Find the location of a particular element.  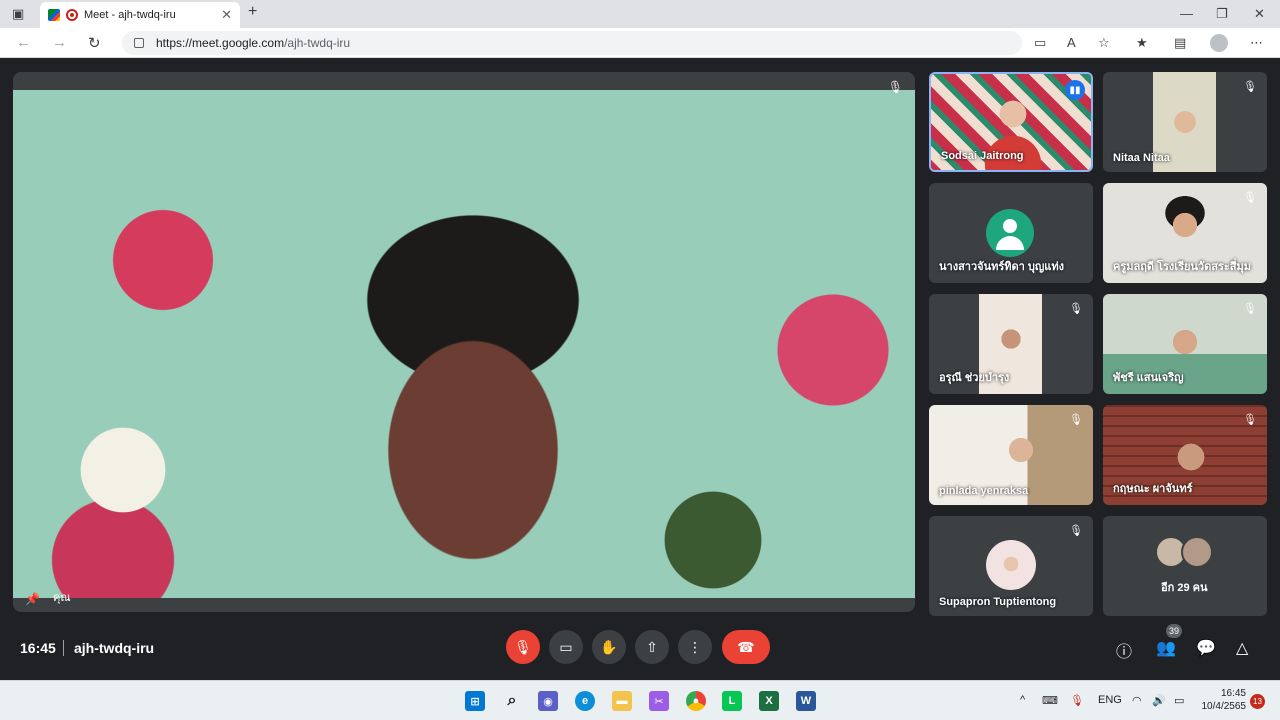

new-tab-button: + is located at coordinates (252, 12).